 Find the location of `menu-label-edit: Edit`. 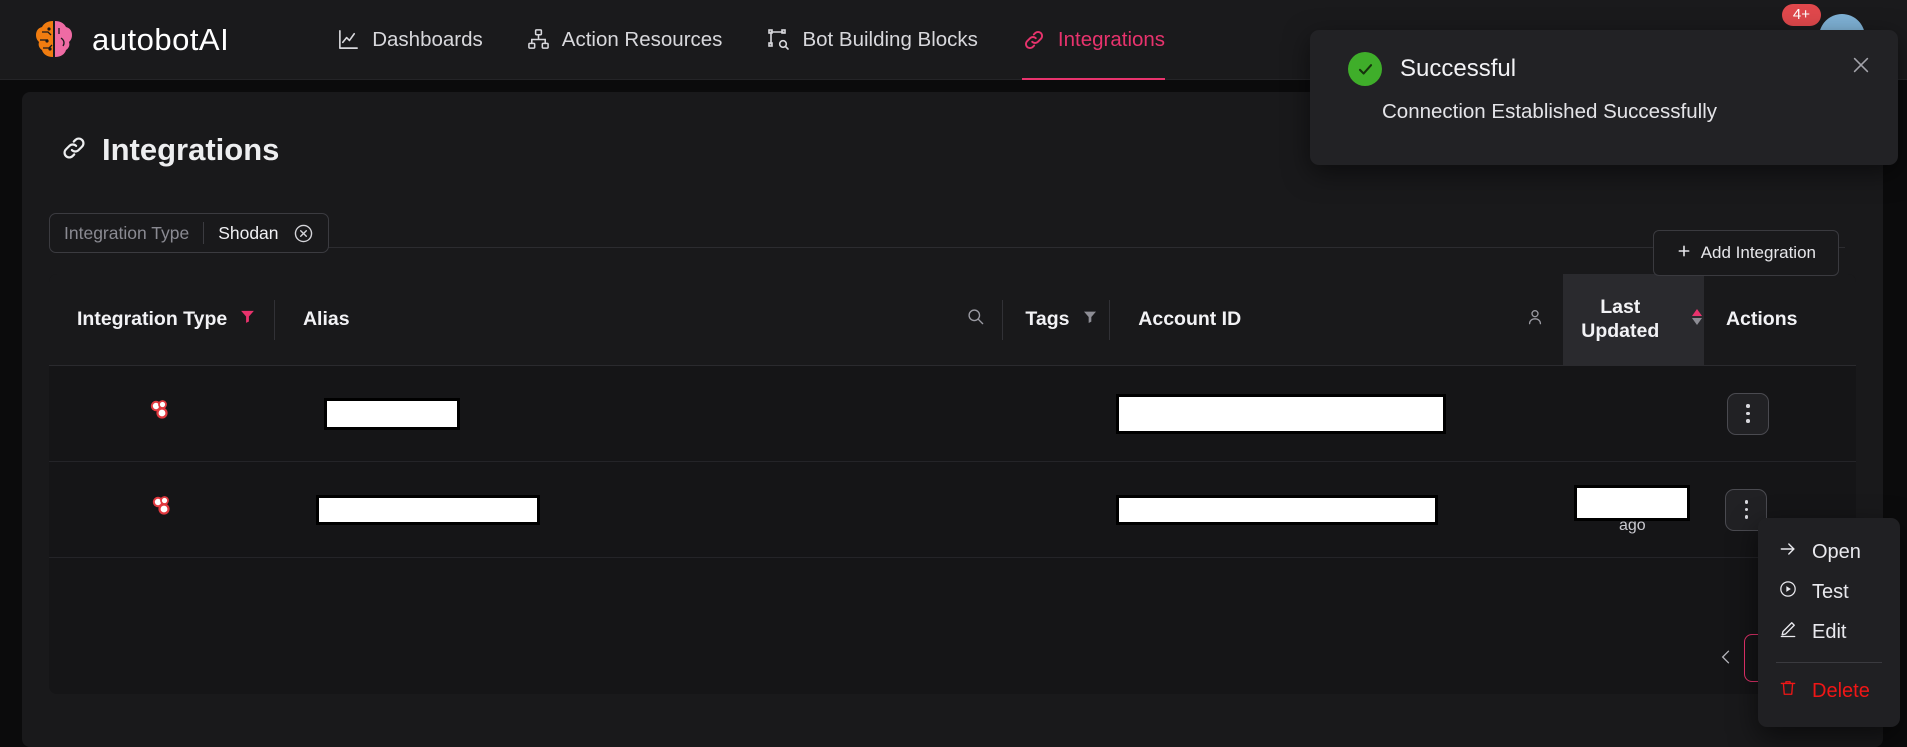

menu-label-edit: Edit is located at coordinates (1829, 631).